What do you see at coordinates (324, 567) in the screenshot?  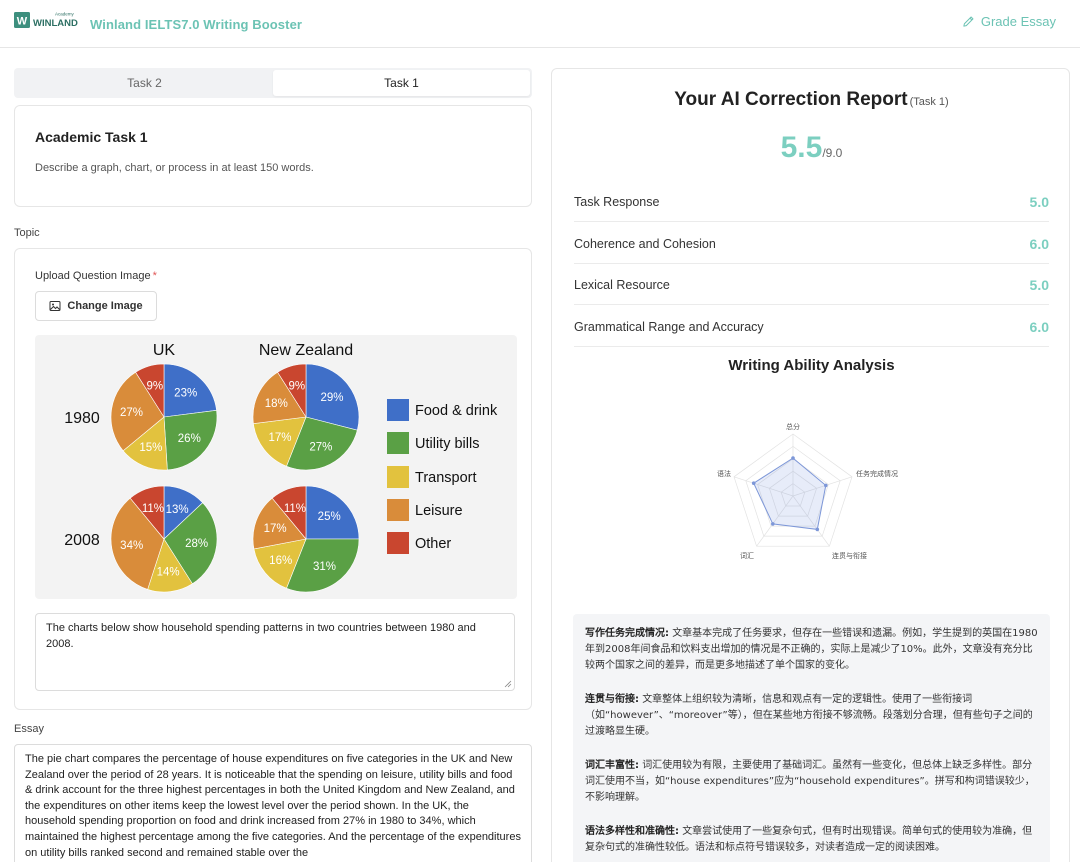 I see `pie-slice-label: 31%` at bounding box center [324, 567].